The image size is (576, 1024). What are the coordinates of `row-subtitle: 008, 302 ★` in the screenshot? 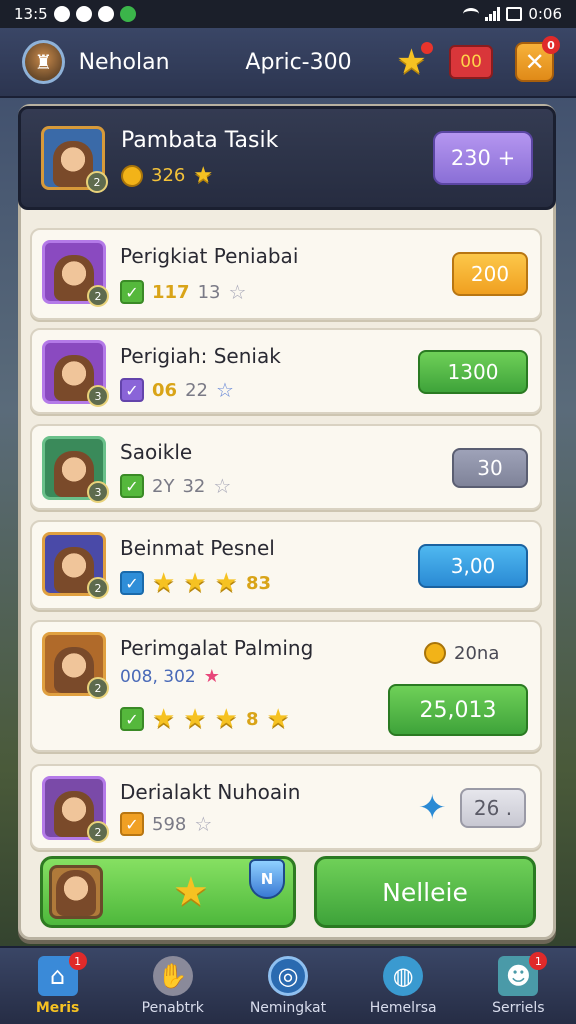 It's located at (170, 676).